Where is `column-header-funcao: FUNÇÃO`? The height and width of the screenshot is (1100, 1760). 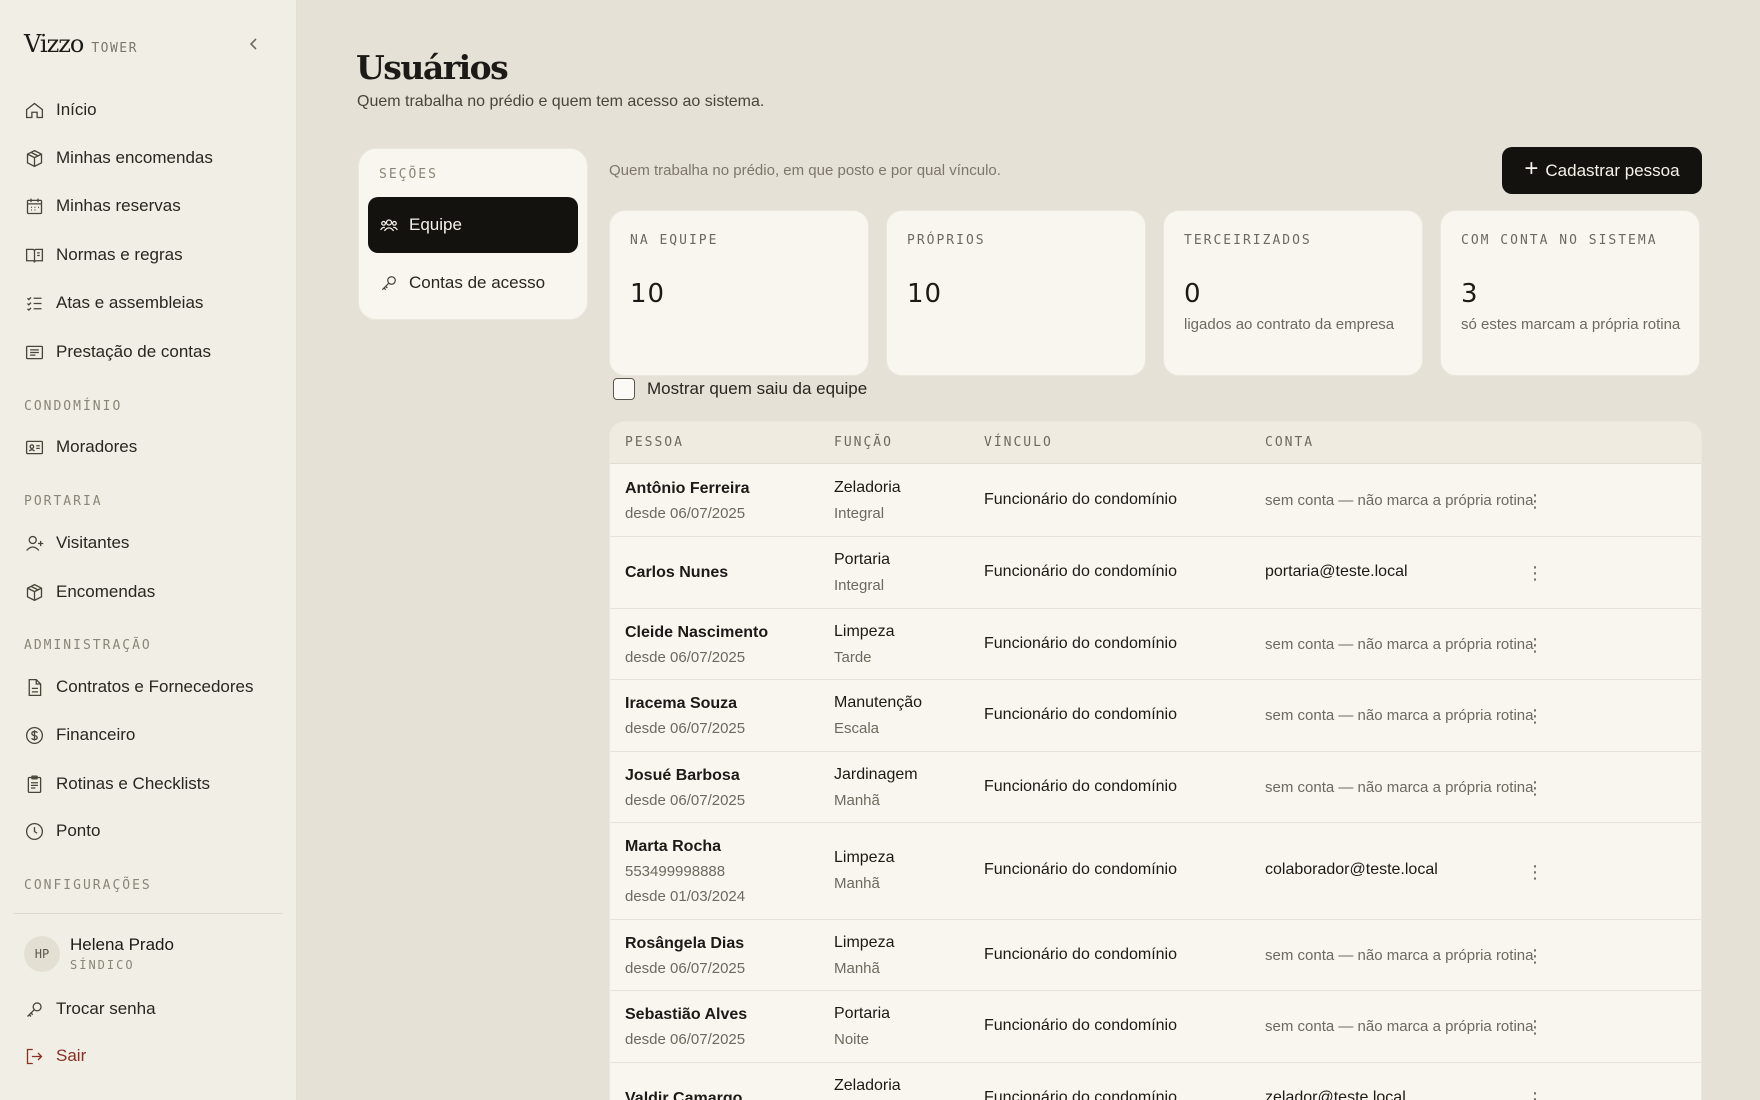 column-header-funcao: FUNÇÃO is located at coordinates (863, 442).